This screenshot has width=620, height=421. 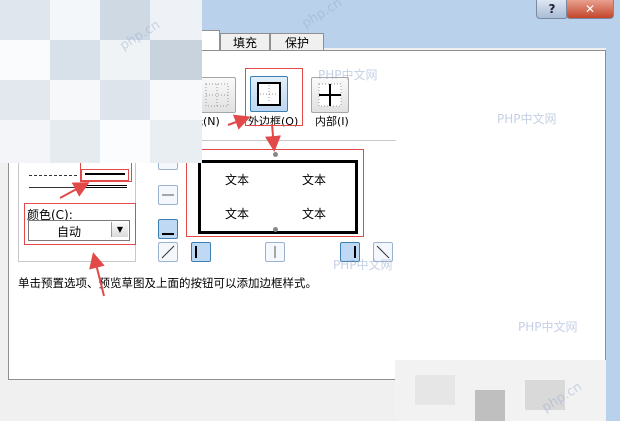 What do you see at coordinates (101, 81) in the screenshot?
I see `pixelated-area` at bounding box center [101, 81].